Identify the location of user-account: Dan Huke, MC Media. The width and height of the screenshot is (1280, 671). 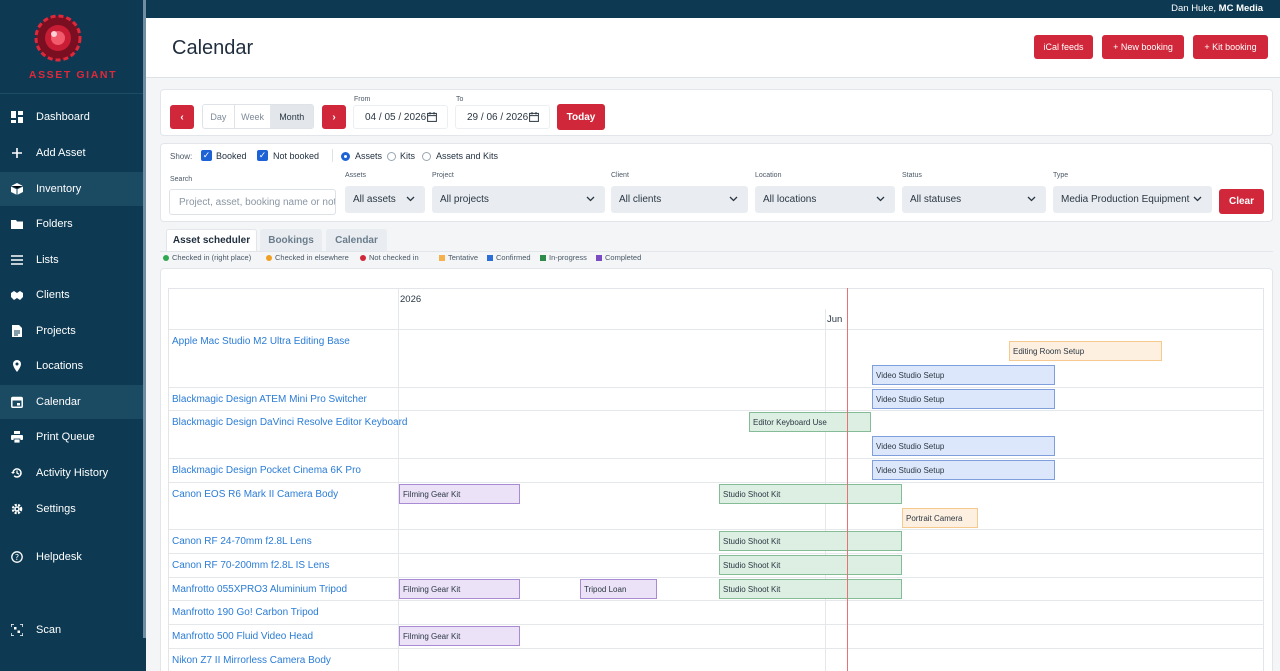
(1217, 8).